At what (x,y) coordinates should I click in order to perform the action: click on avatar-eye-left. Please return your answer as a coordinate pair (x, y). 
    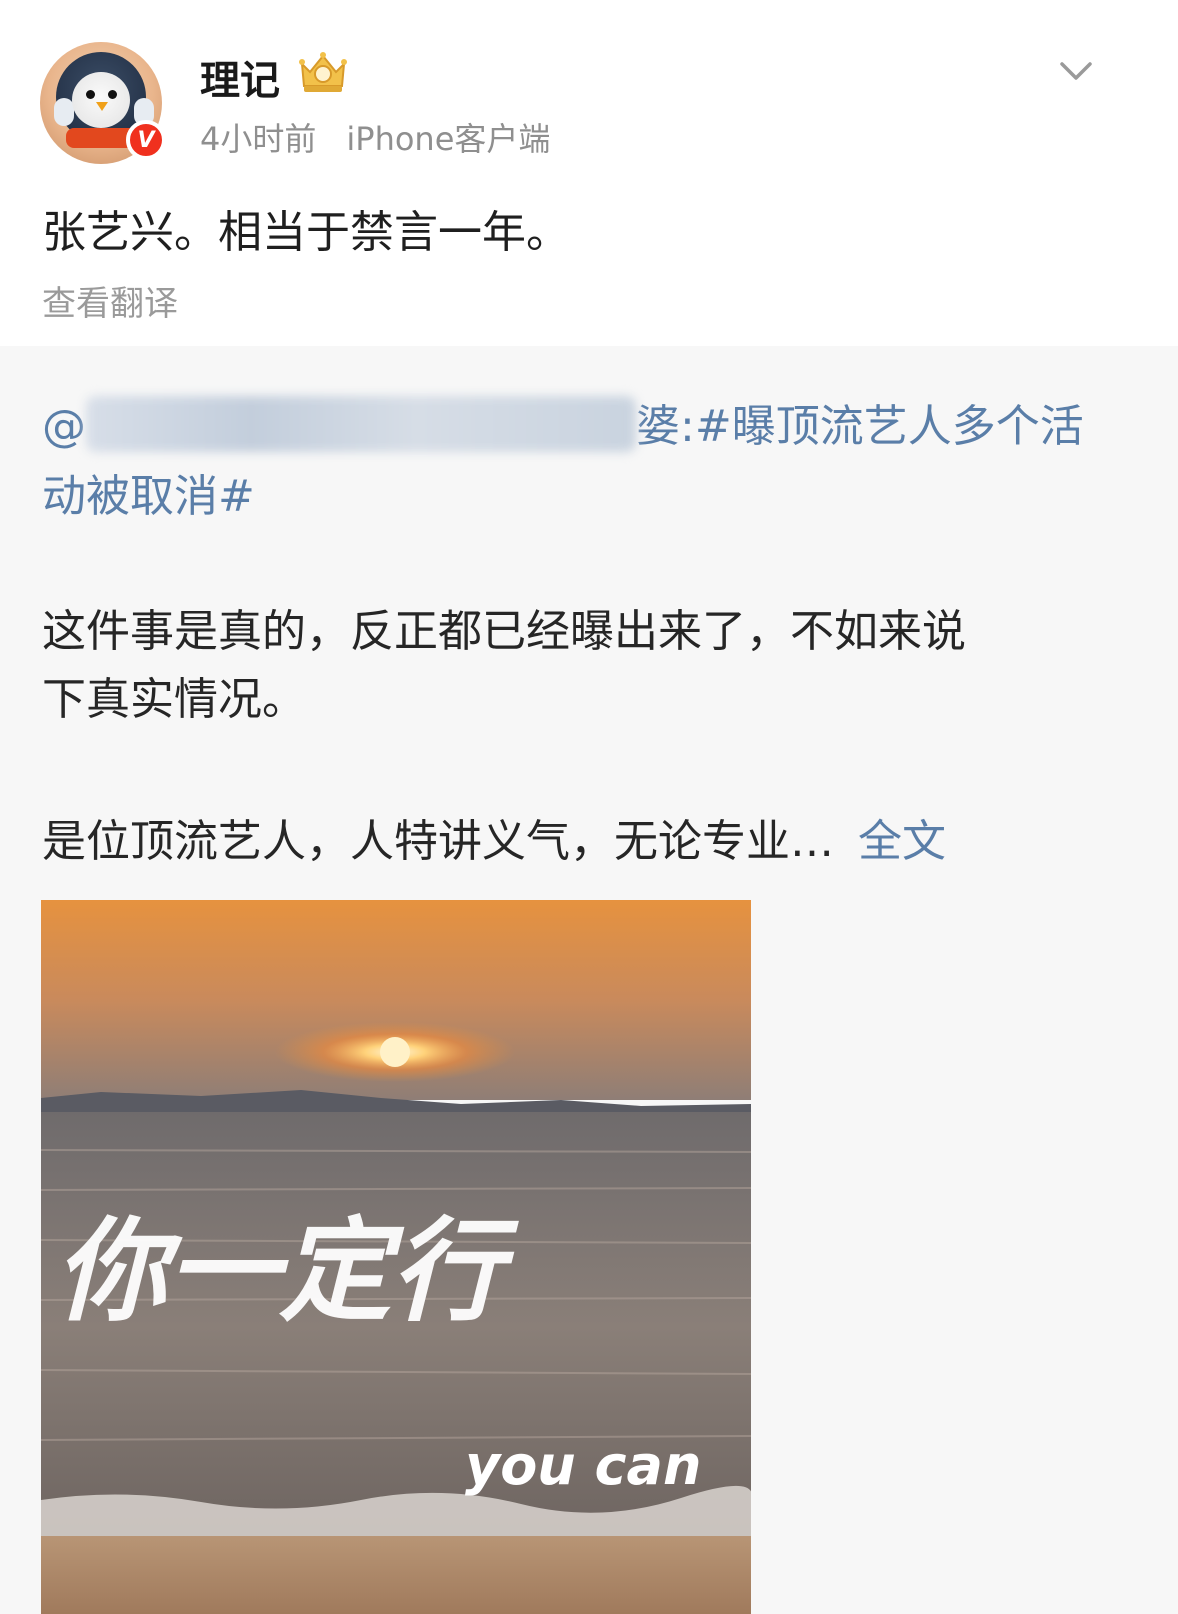
    Looking at the image, I should click on (90, 94).